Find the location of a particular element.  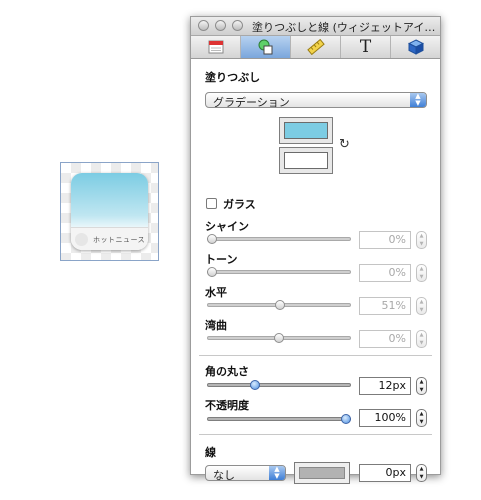

start-color-swatch is located at coordinates (306, 130).